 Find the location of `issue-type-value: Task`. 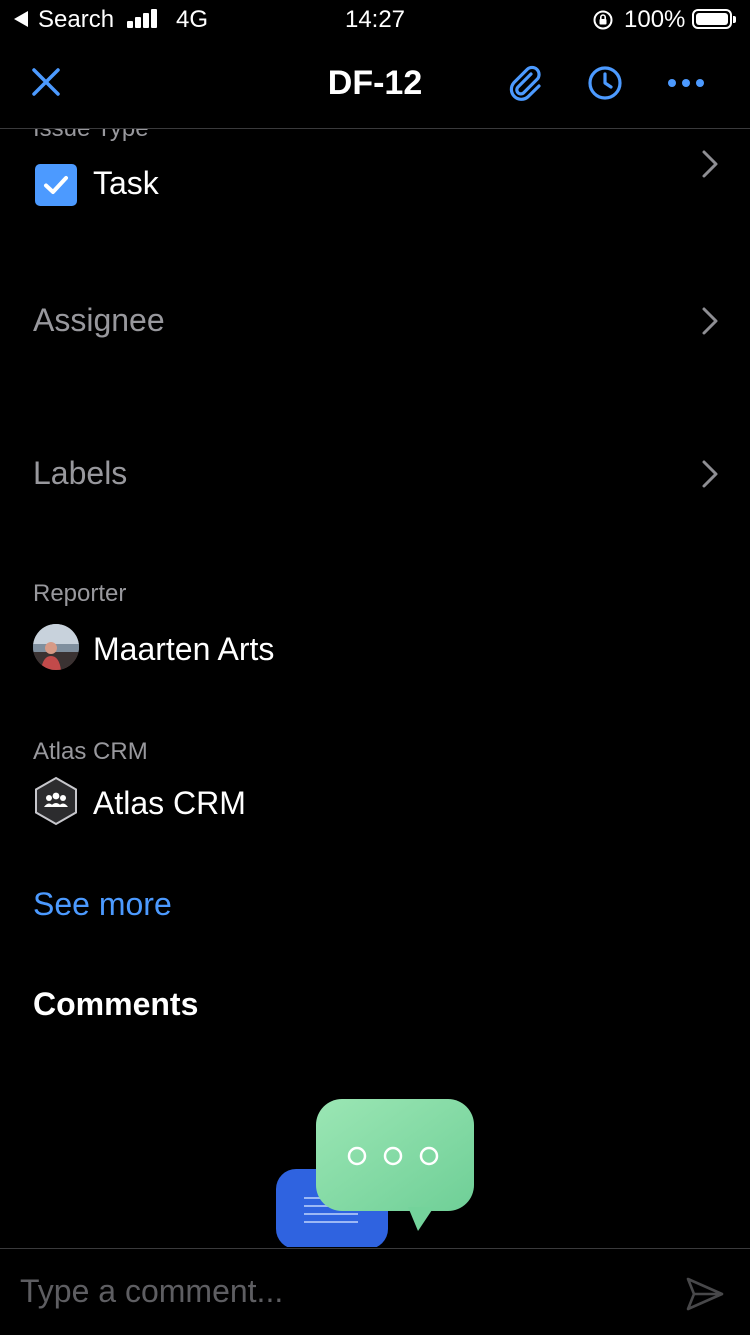

issue-type-value: Task is located at coordinates (126, 183).